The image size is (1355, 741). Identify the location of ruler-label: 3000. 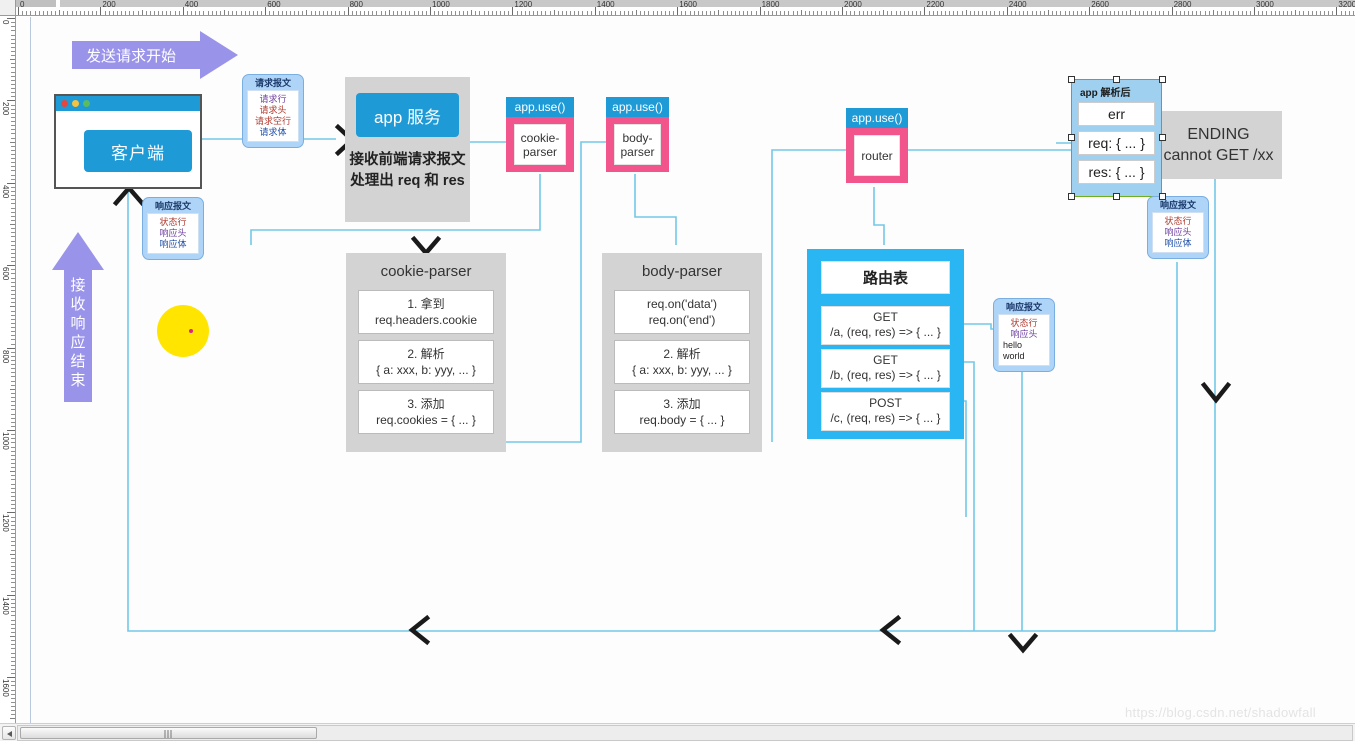
(1265, 4).